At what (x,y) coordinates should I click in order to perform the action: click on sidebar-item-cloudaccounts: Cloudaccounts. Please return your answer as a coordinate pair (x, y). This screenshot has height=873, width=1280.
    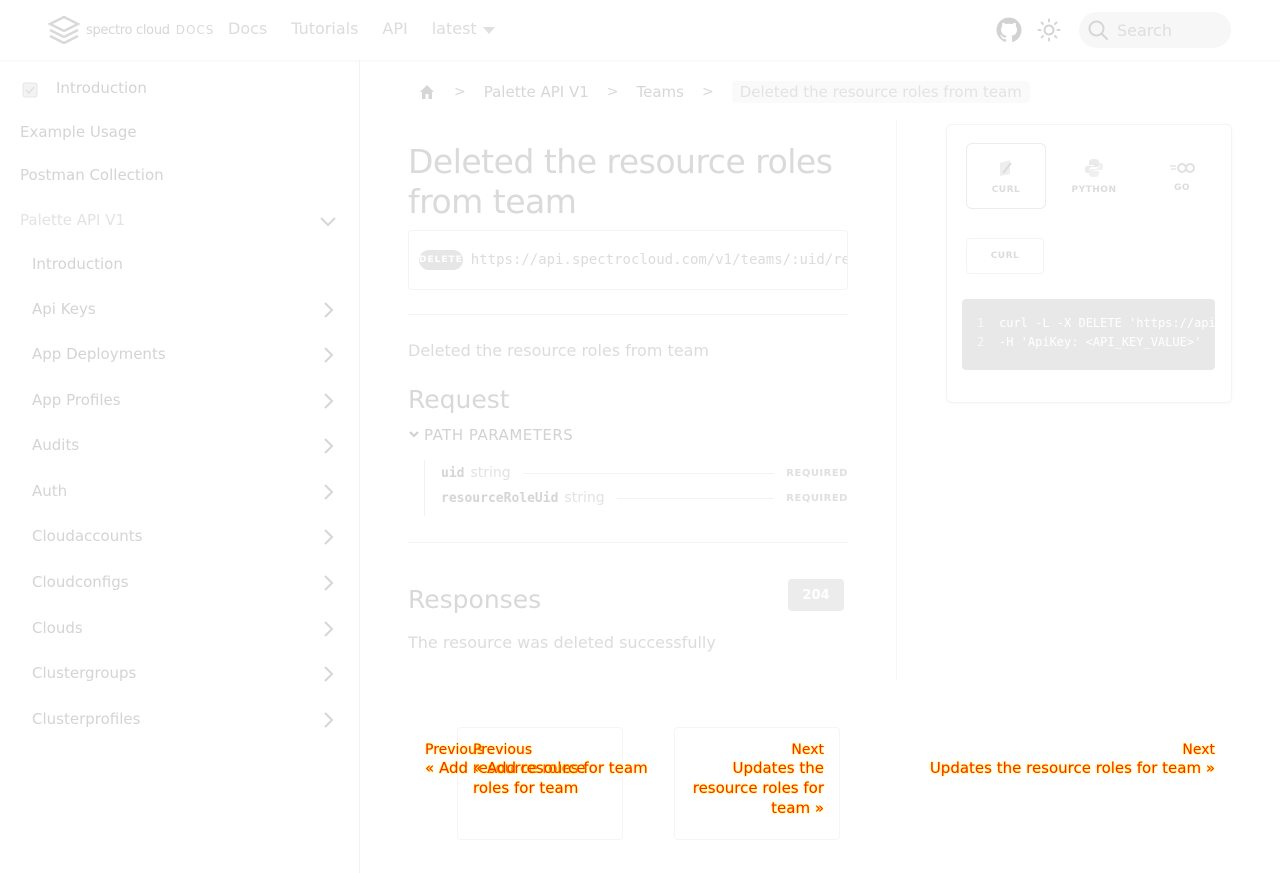
    Looking at the image, I should click on (87, 536).